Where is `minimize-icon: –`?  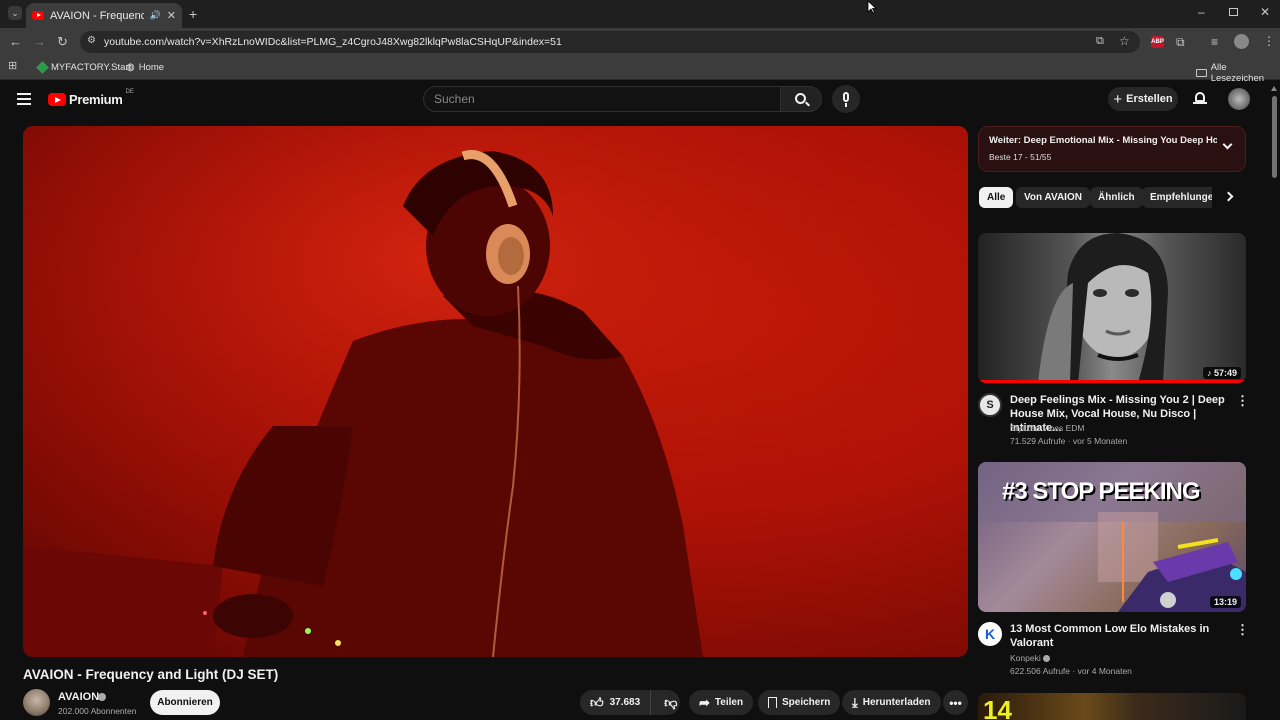 minimize-icon: – is located at coordinates (1201, 12).